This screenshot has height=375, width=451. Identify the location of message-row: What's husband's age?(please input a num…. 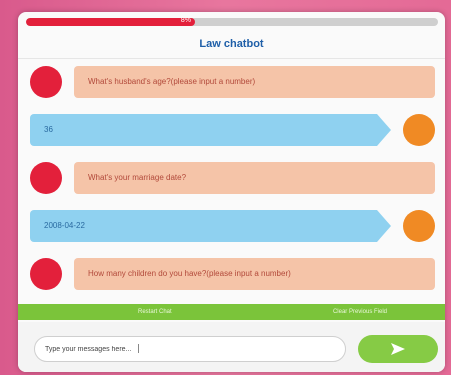
(231, 82).